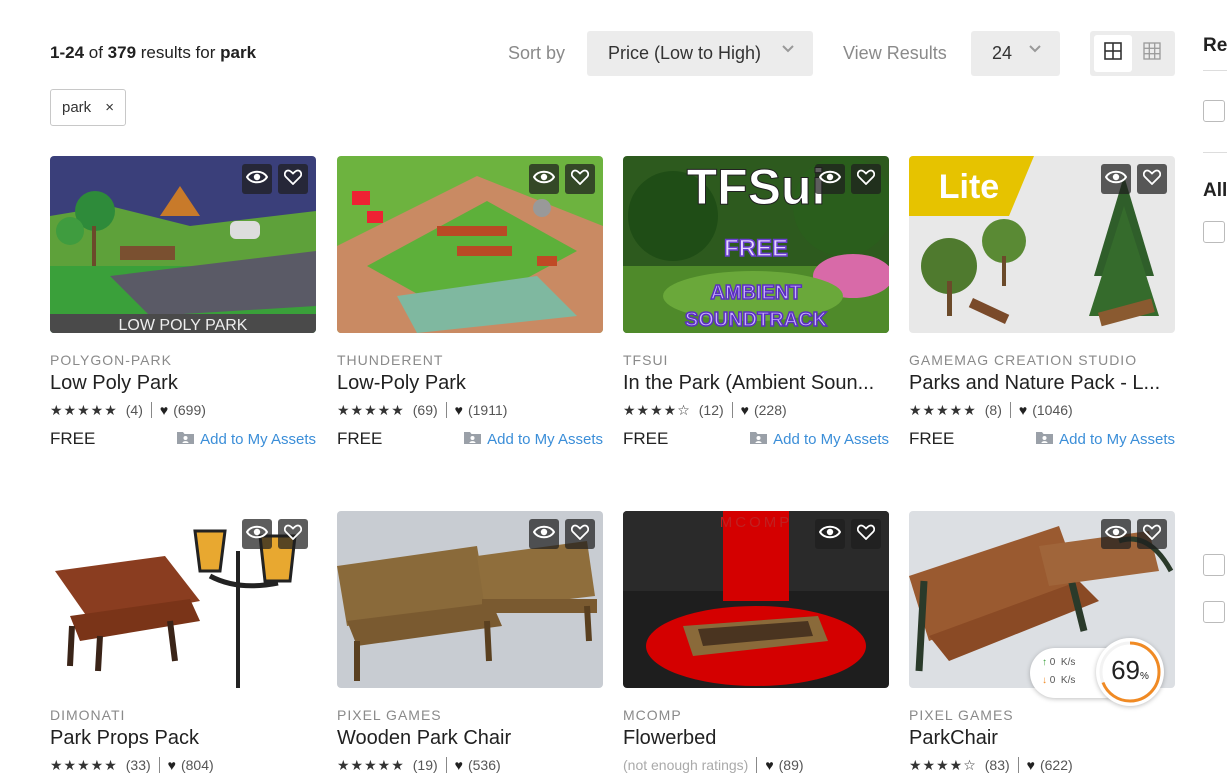 This screenshot has height=781, width=1227. I want to click on filter-sidebar: Re All, so click(1215, 390).